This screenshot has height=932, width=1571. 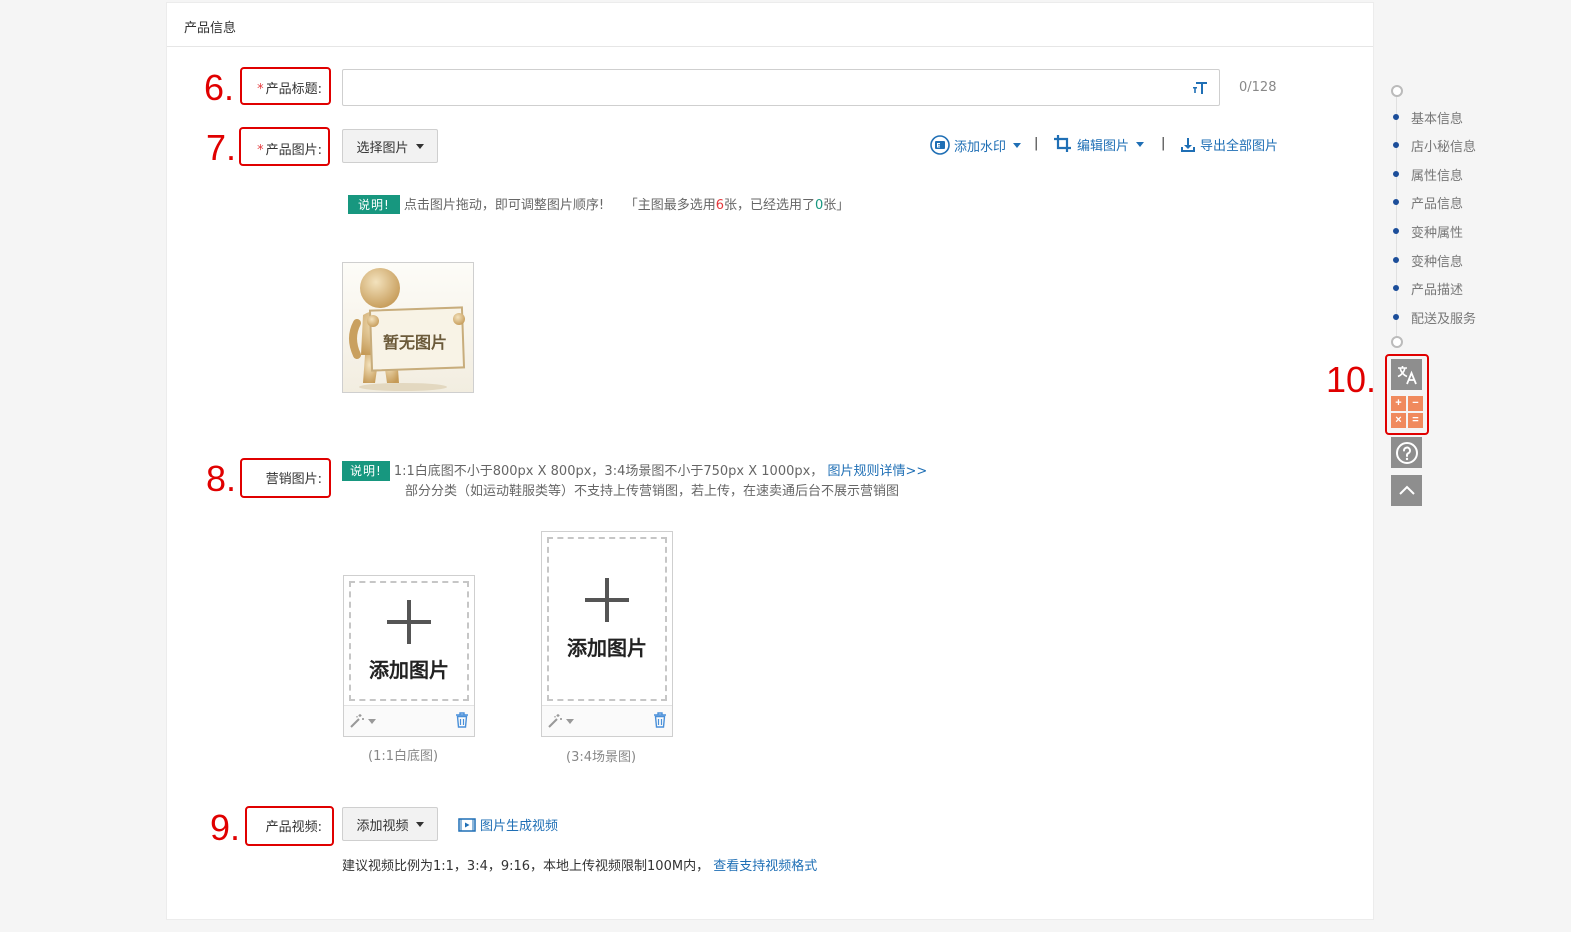 I want to click on translate-icon, so click(x=1407, y=374).